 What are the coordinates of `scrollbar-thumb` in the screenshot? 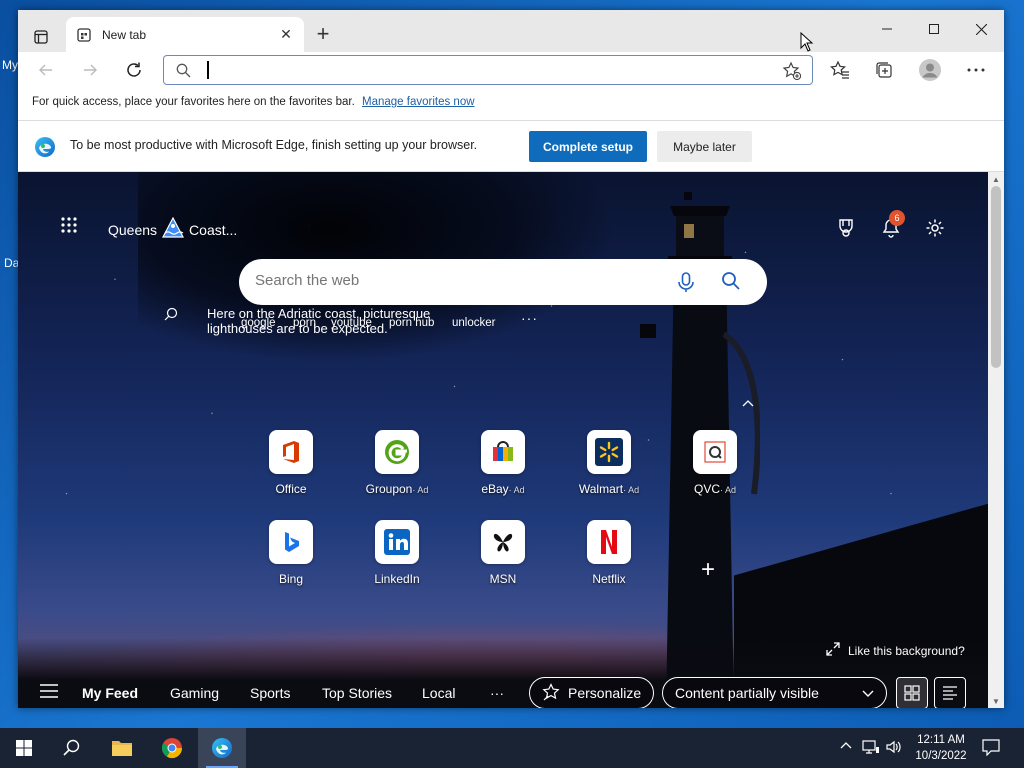 It's located at (996, 277).